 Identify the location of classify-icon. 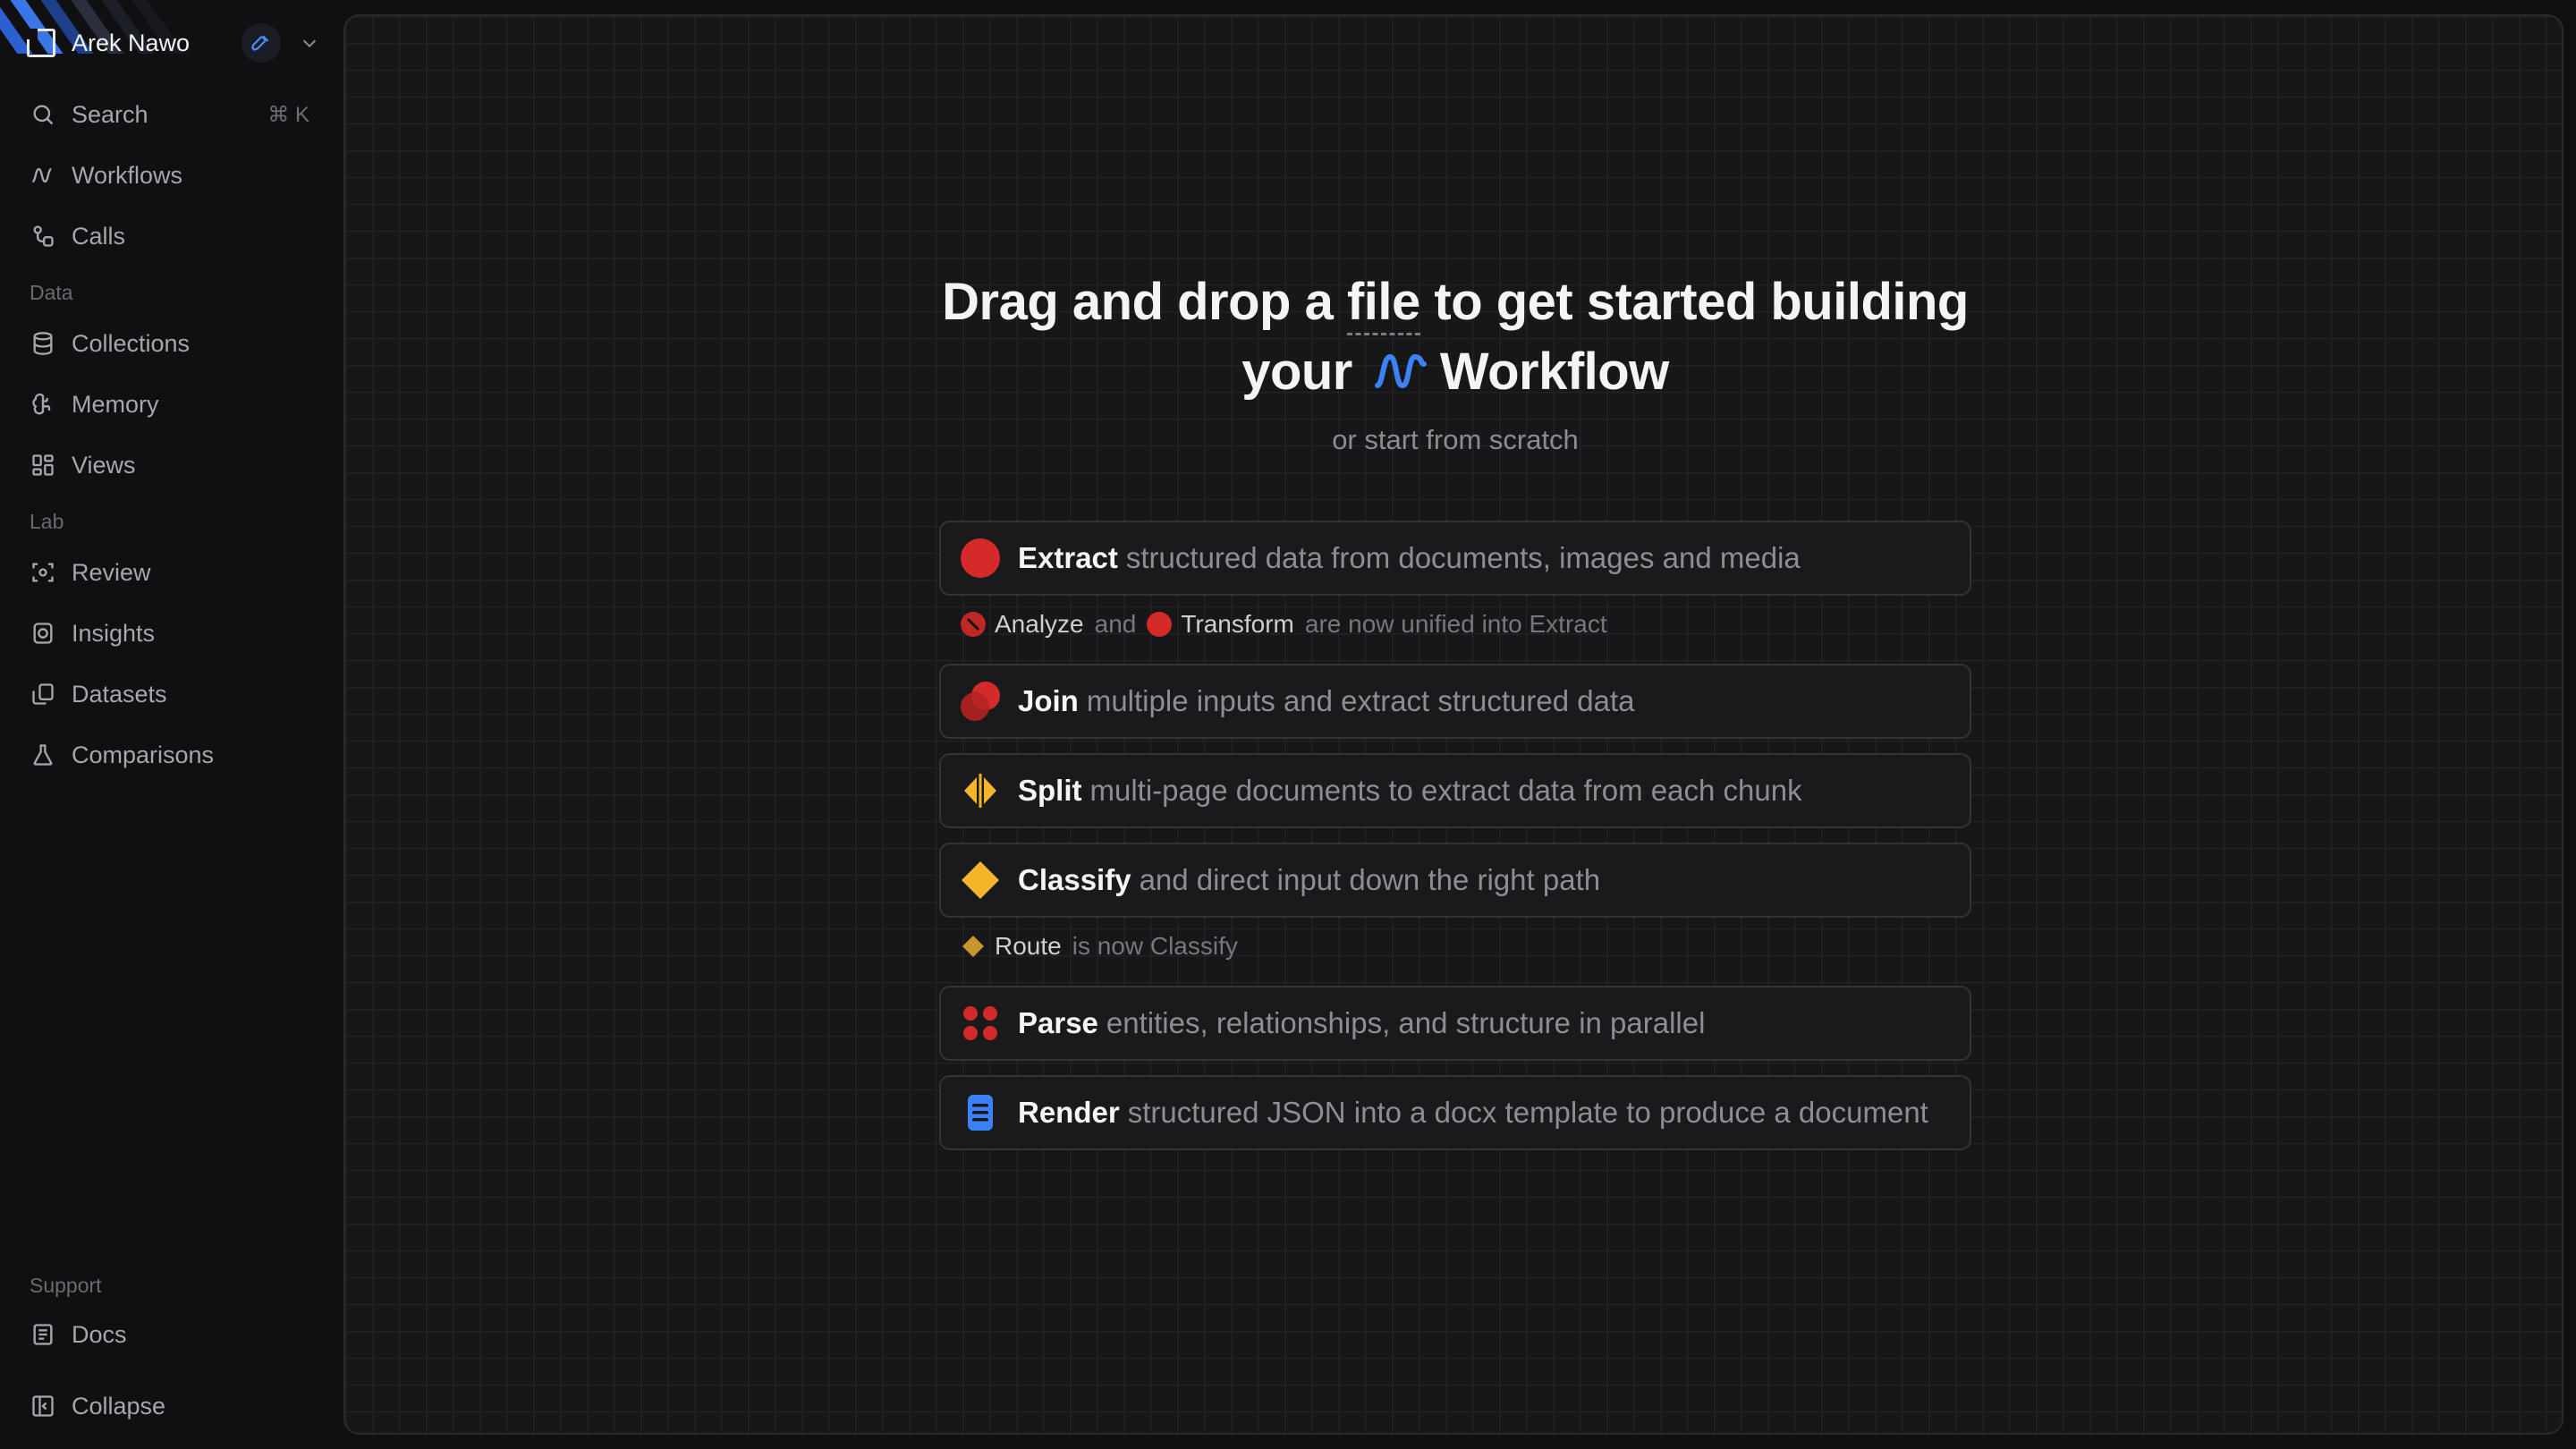
(980, 880).